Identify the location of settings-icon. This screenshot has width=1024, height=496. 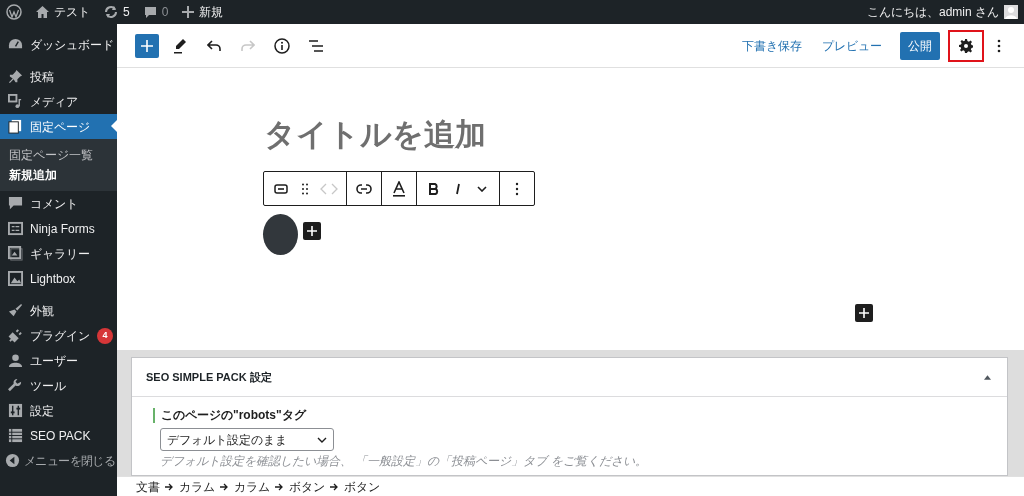
(966, 45).